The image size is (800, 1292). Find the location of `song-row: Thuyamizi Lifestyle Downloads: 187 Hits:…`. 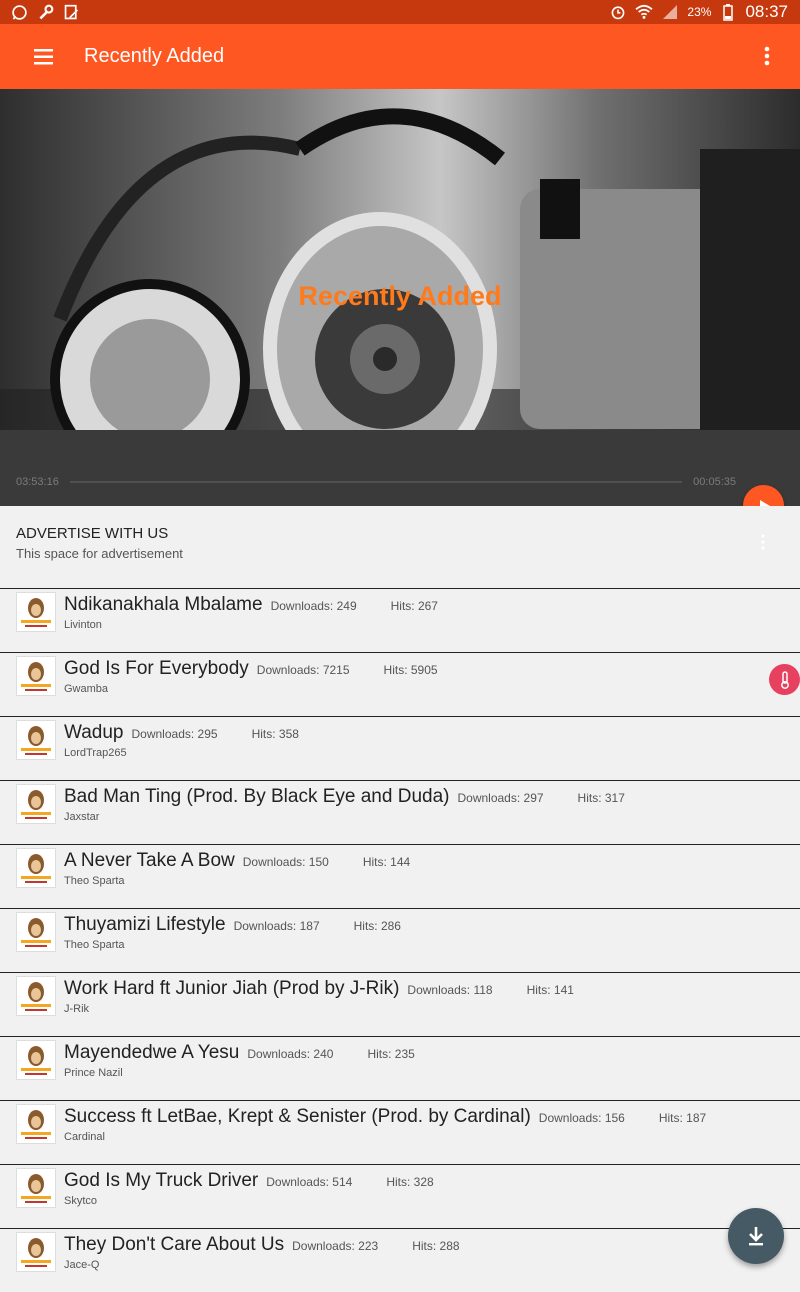

song-row: Thuyamizi Lifestyle Downloads: 187 Hits:… is located at coordinates (400, 940).